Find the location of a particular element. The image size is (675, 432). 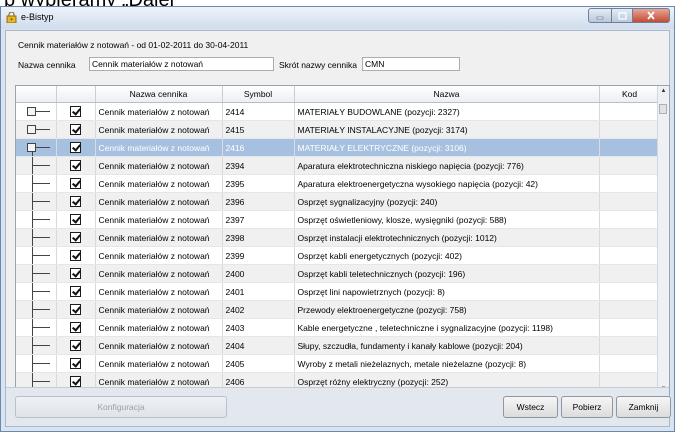

column-header-name: Nazwa is located at coordinates (447, 94).